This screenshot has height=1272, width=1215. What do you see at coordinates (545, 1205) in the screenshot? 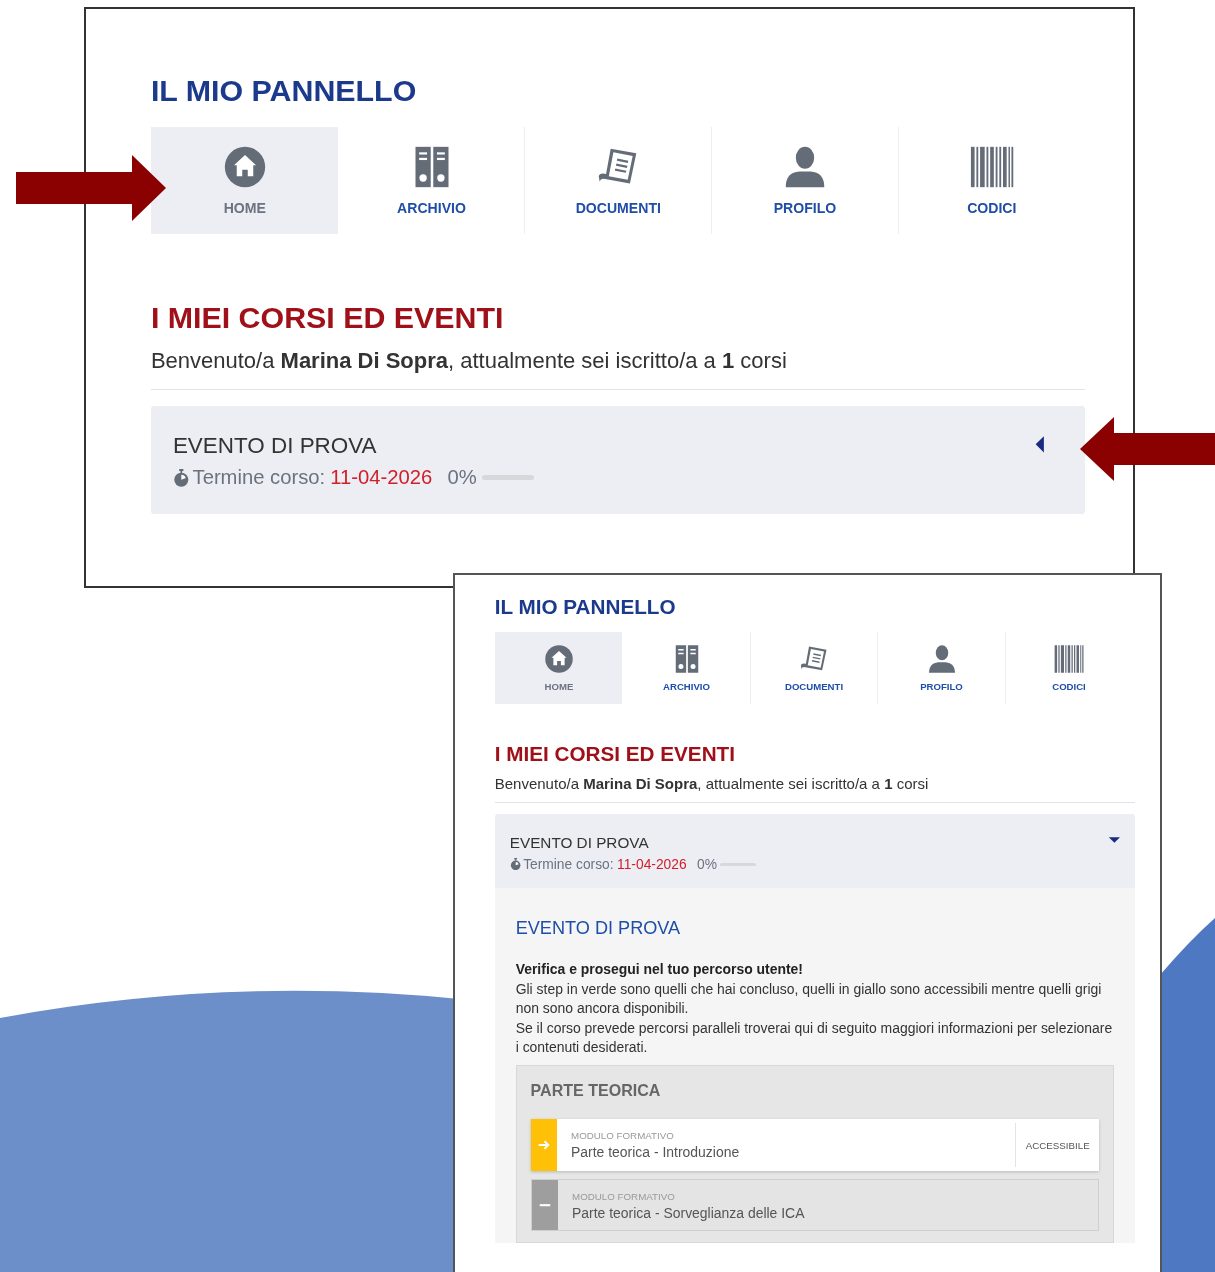
I see `minus-icon` at bounding box center [545, 1205].